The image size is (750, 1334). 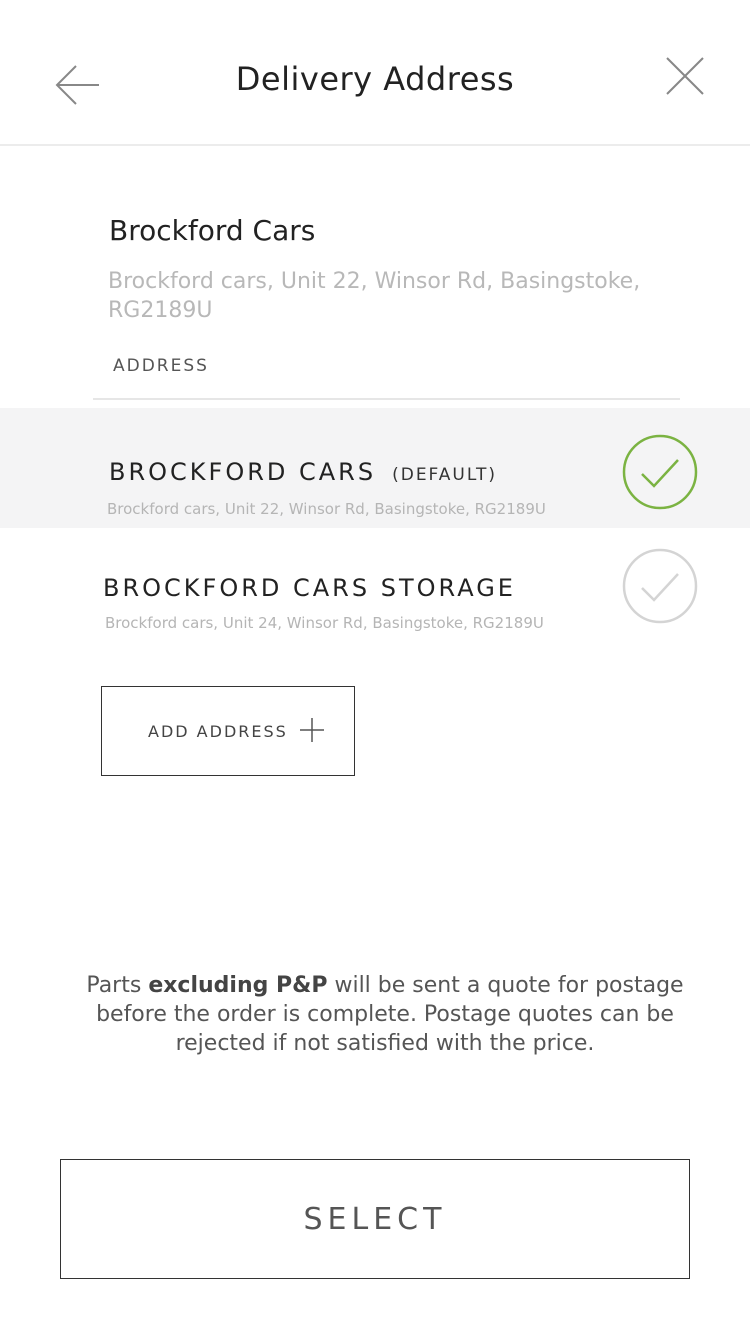 I want to click on notice-bold: excluding P&P, so click(x=238, y=985).